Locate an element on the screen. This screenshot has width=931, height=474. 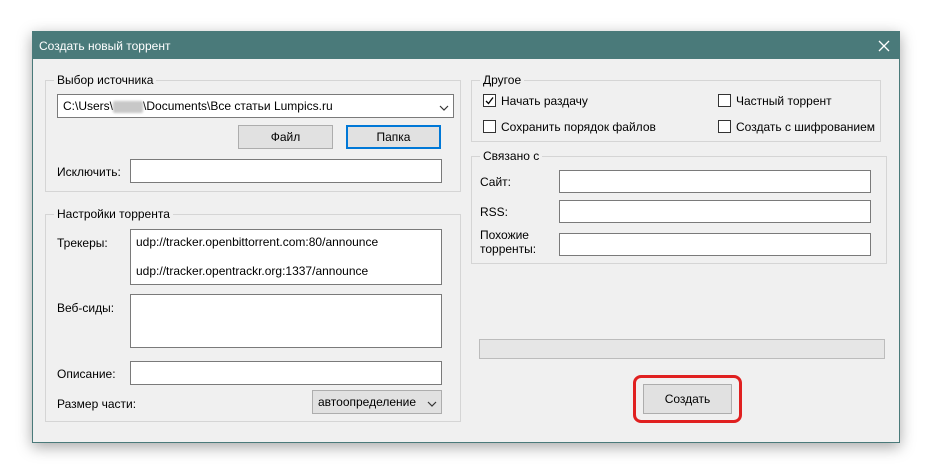
trackers-label: Трекеры: is located at coordinates (82, 243).